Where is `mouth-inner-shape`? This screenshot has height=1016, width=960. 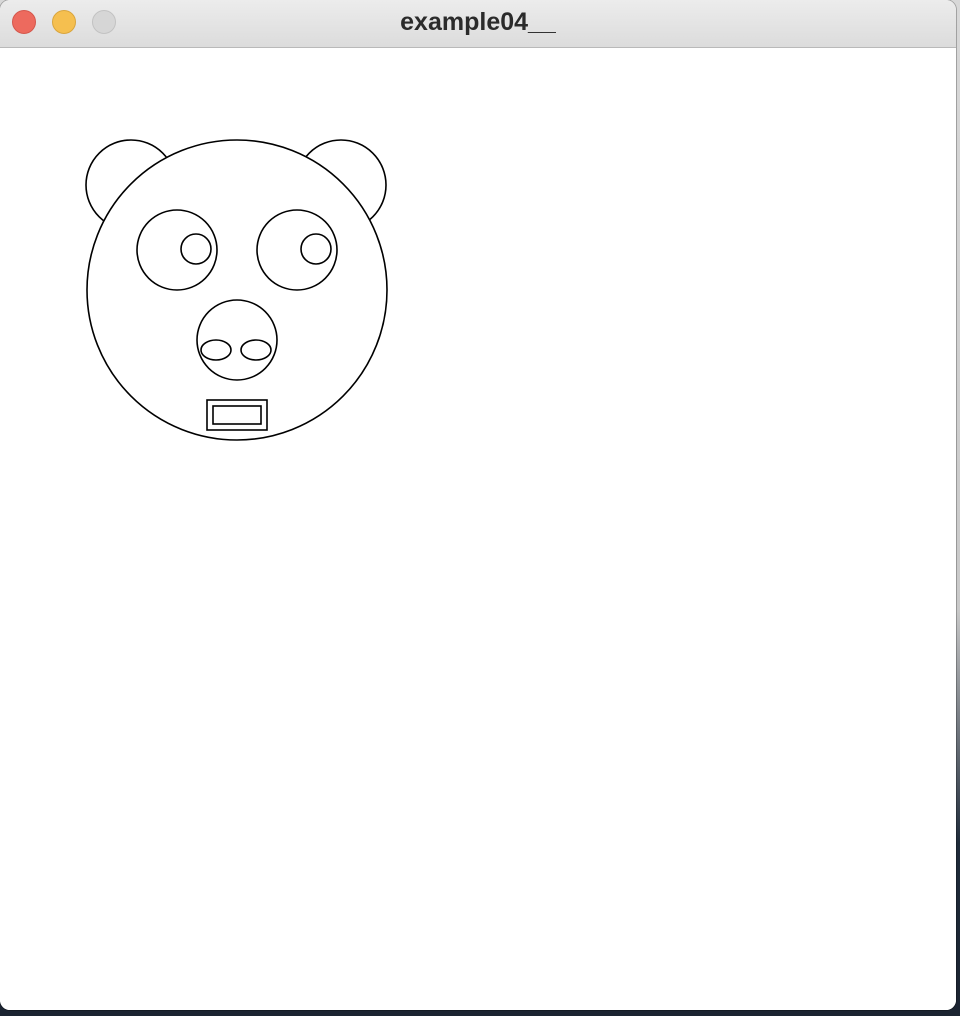 mouth-inner-shape is located at coordinates (237, 415).